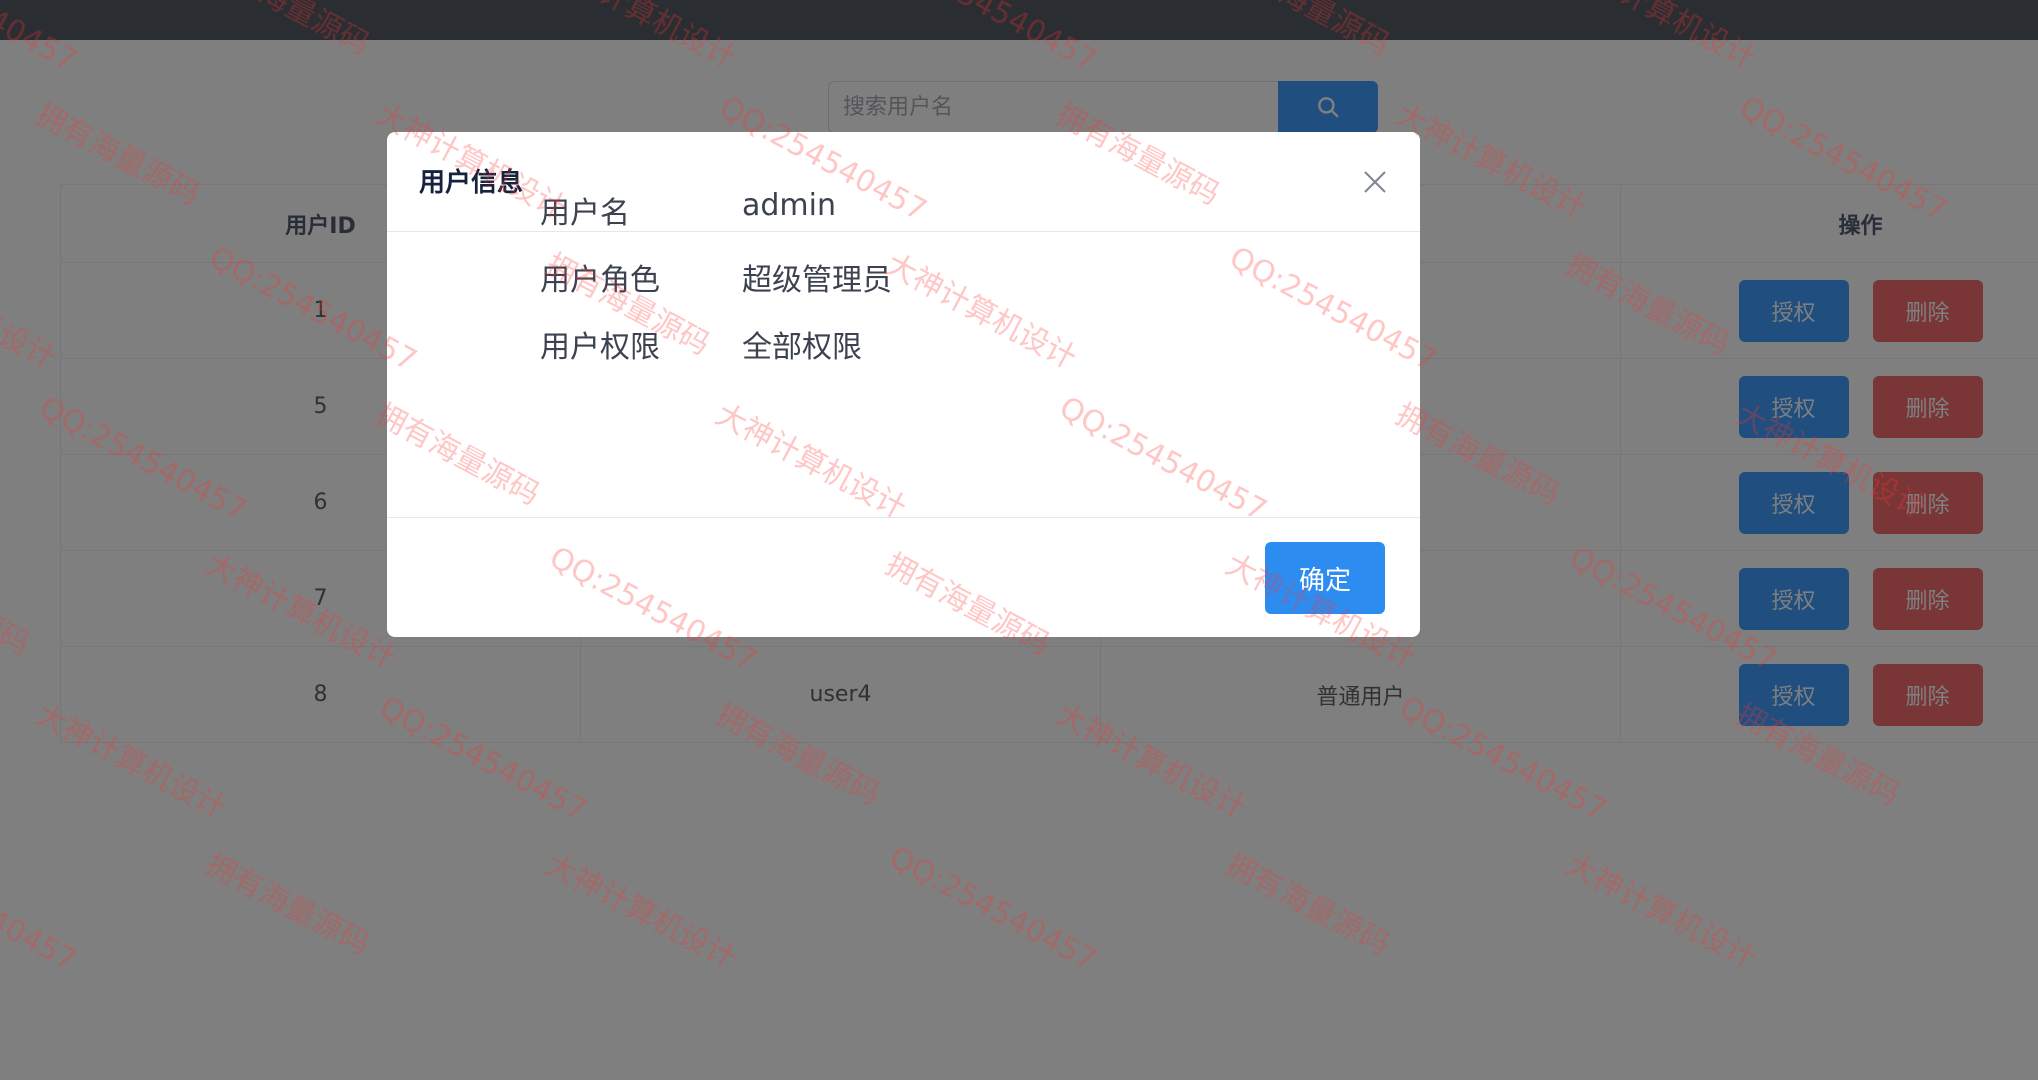 The height and width of the screenshot is (1080, 2038). What do you see at coordinates (600, 280) in the screenshot?
I see `info-label: 用户角色` at bounding box center [600, 280].